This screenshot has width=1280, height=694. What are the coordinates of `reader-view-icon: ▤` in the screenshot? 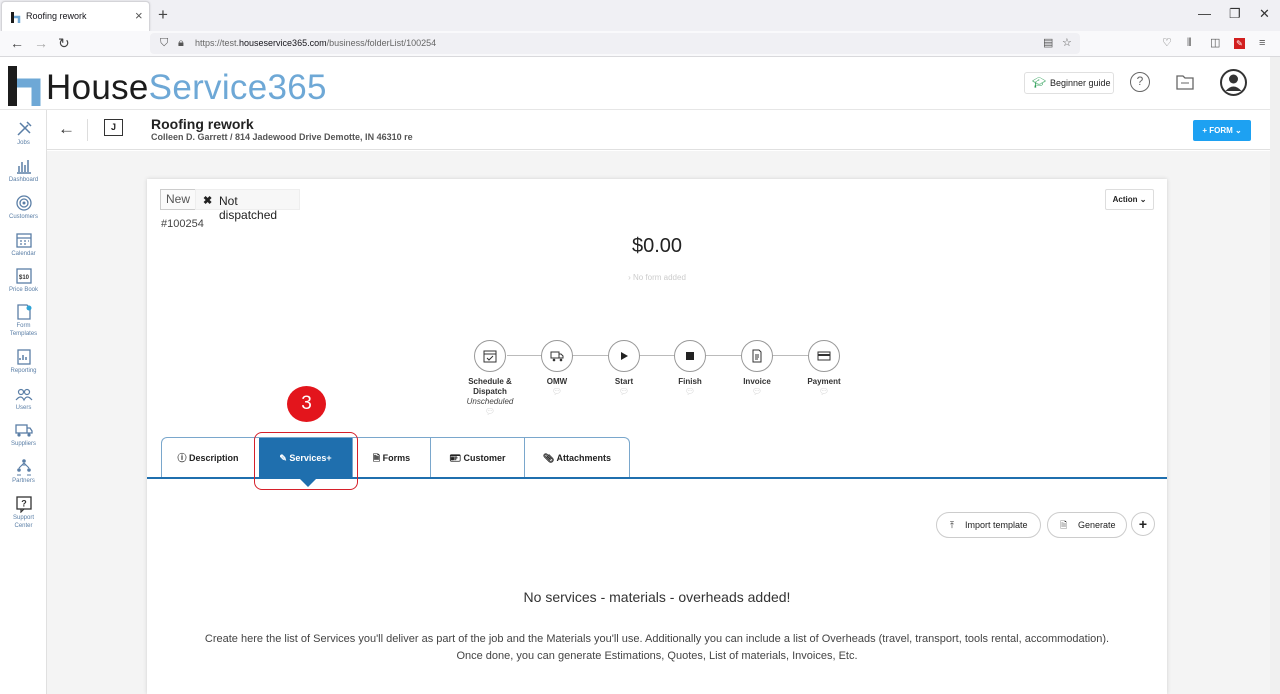 It's located at (1048, 43).